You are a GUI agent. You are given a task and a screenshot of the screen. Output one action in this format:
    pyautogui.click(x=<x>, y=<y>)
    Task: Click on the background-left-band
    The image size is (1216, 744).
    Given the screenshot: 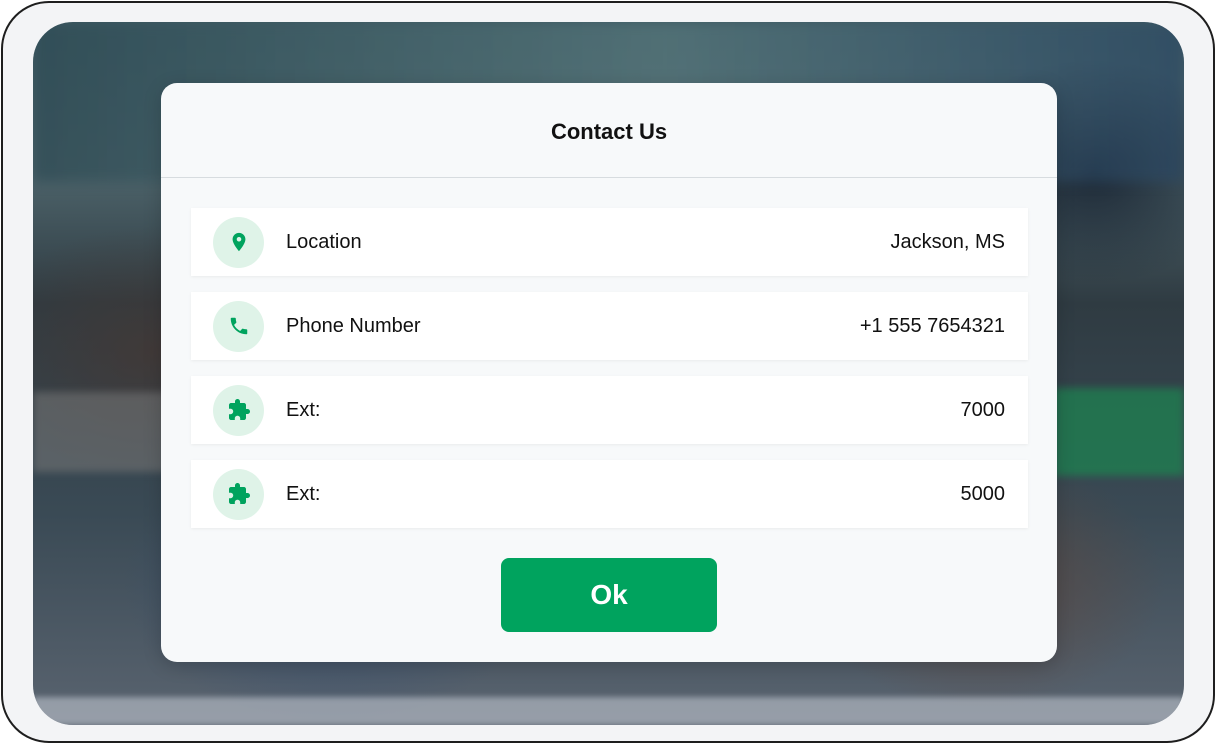 What is the action you would take?
    pyautogui.click(x=100, y=432)
    